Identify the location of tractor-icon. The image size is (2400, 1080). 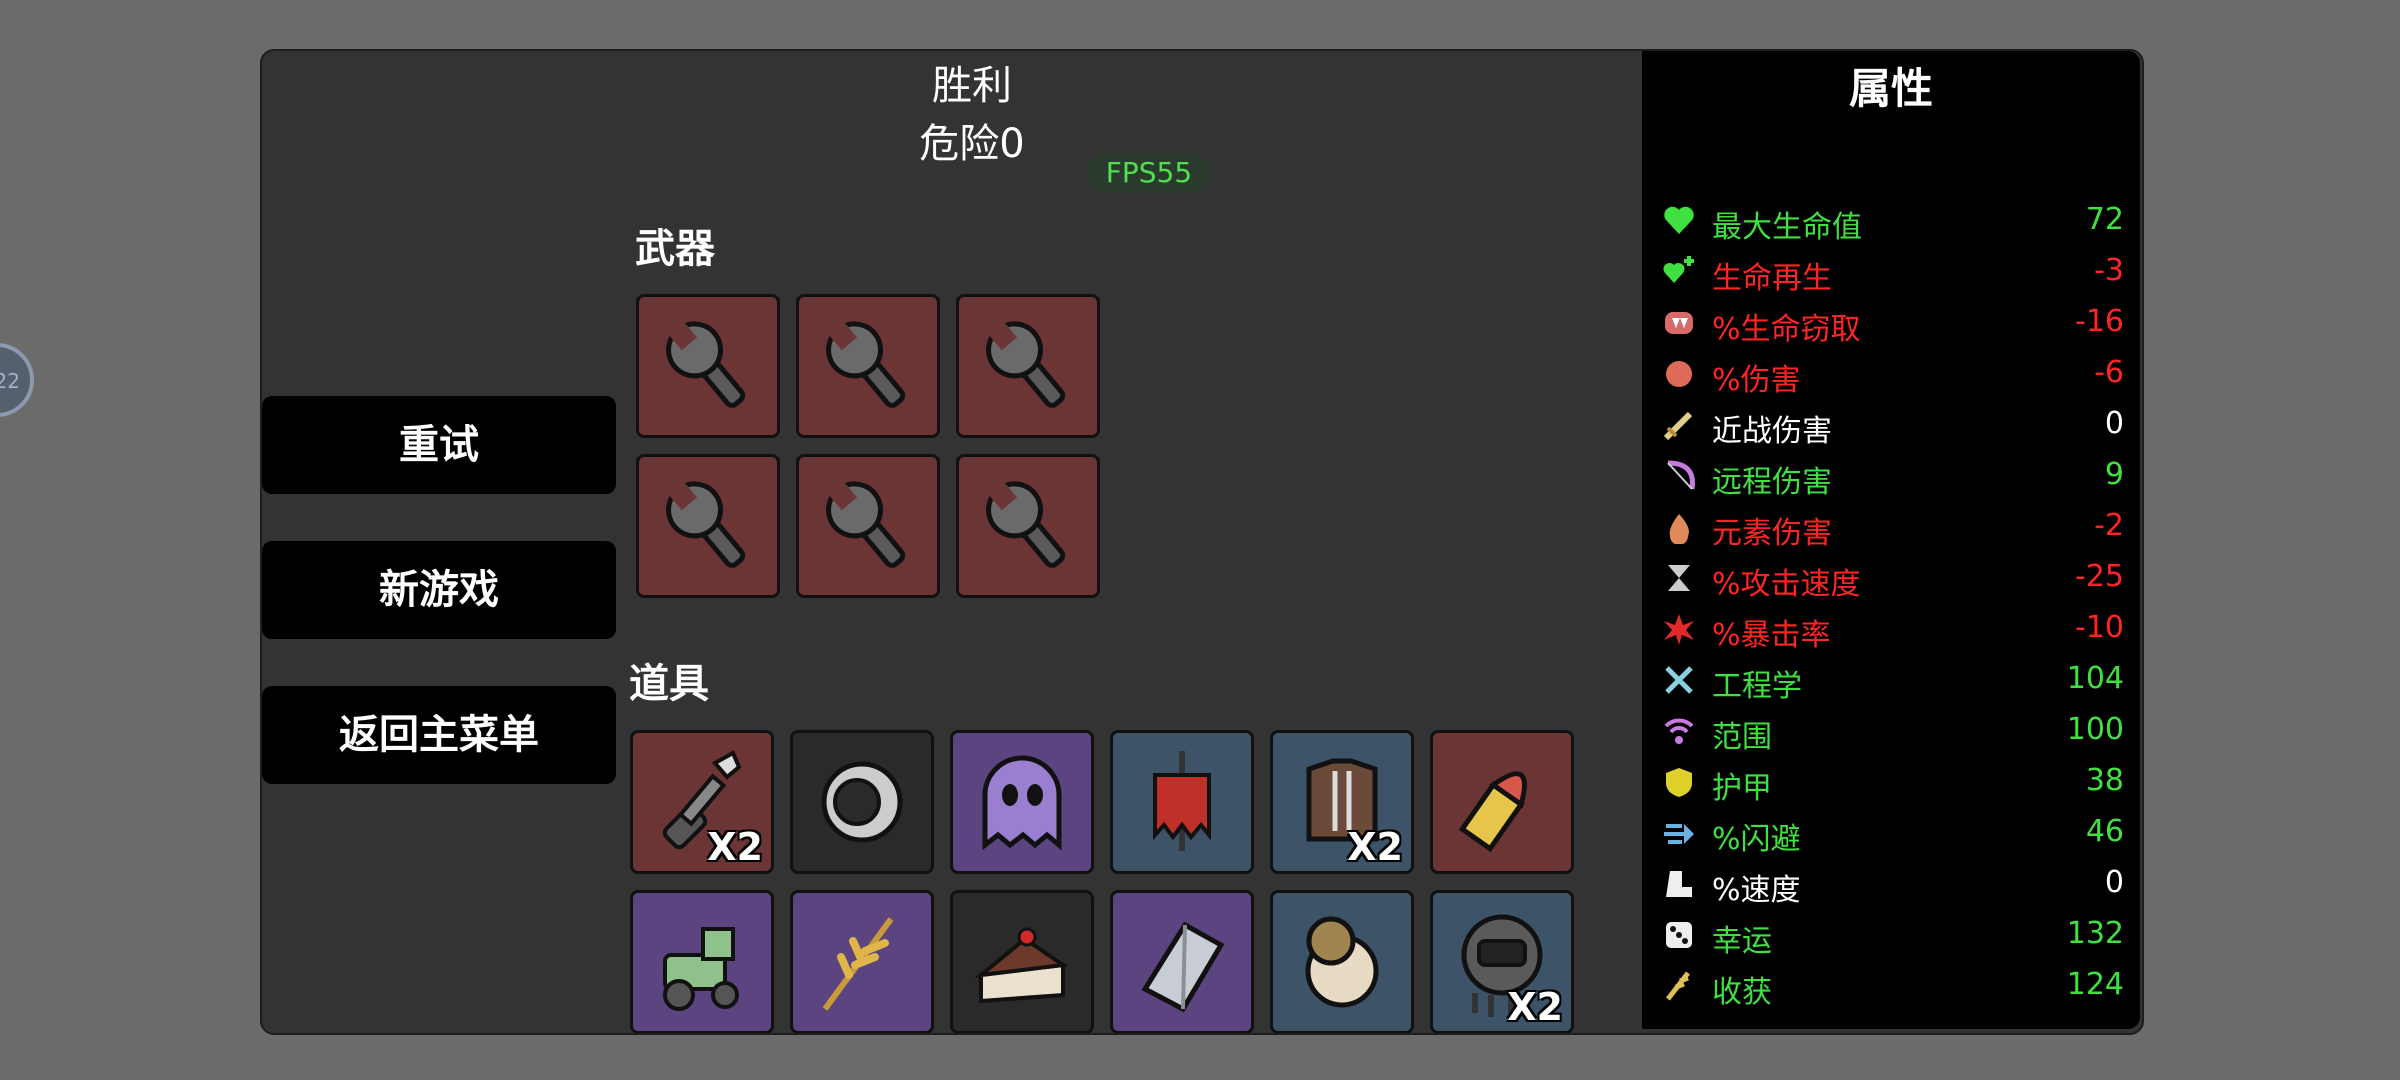
(701, 969).